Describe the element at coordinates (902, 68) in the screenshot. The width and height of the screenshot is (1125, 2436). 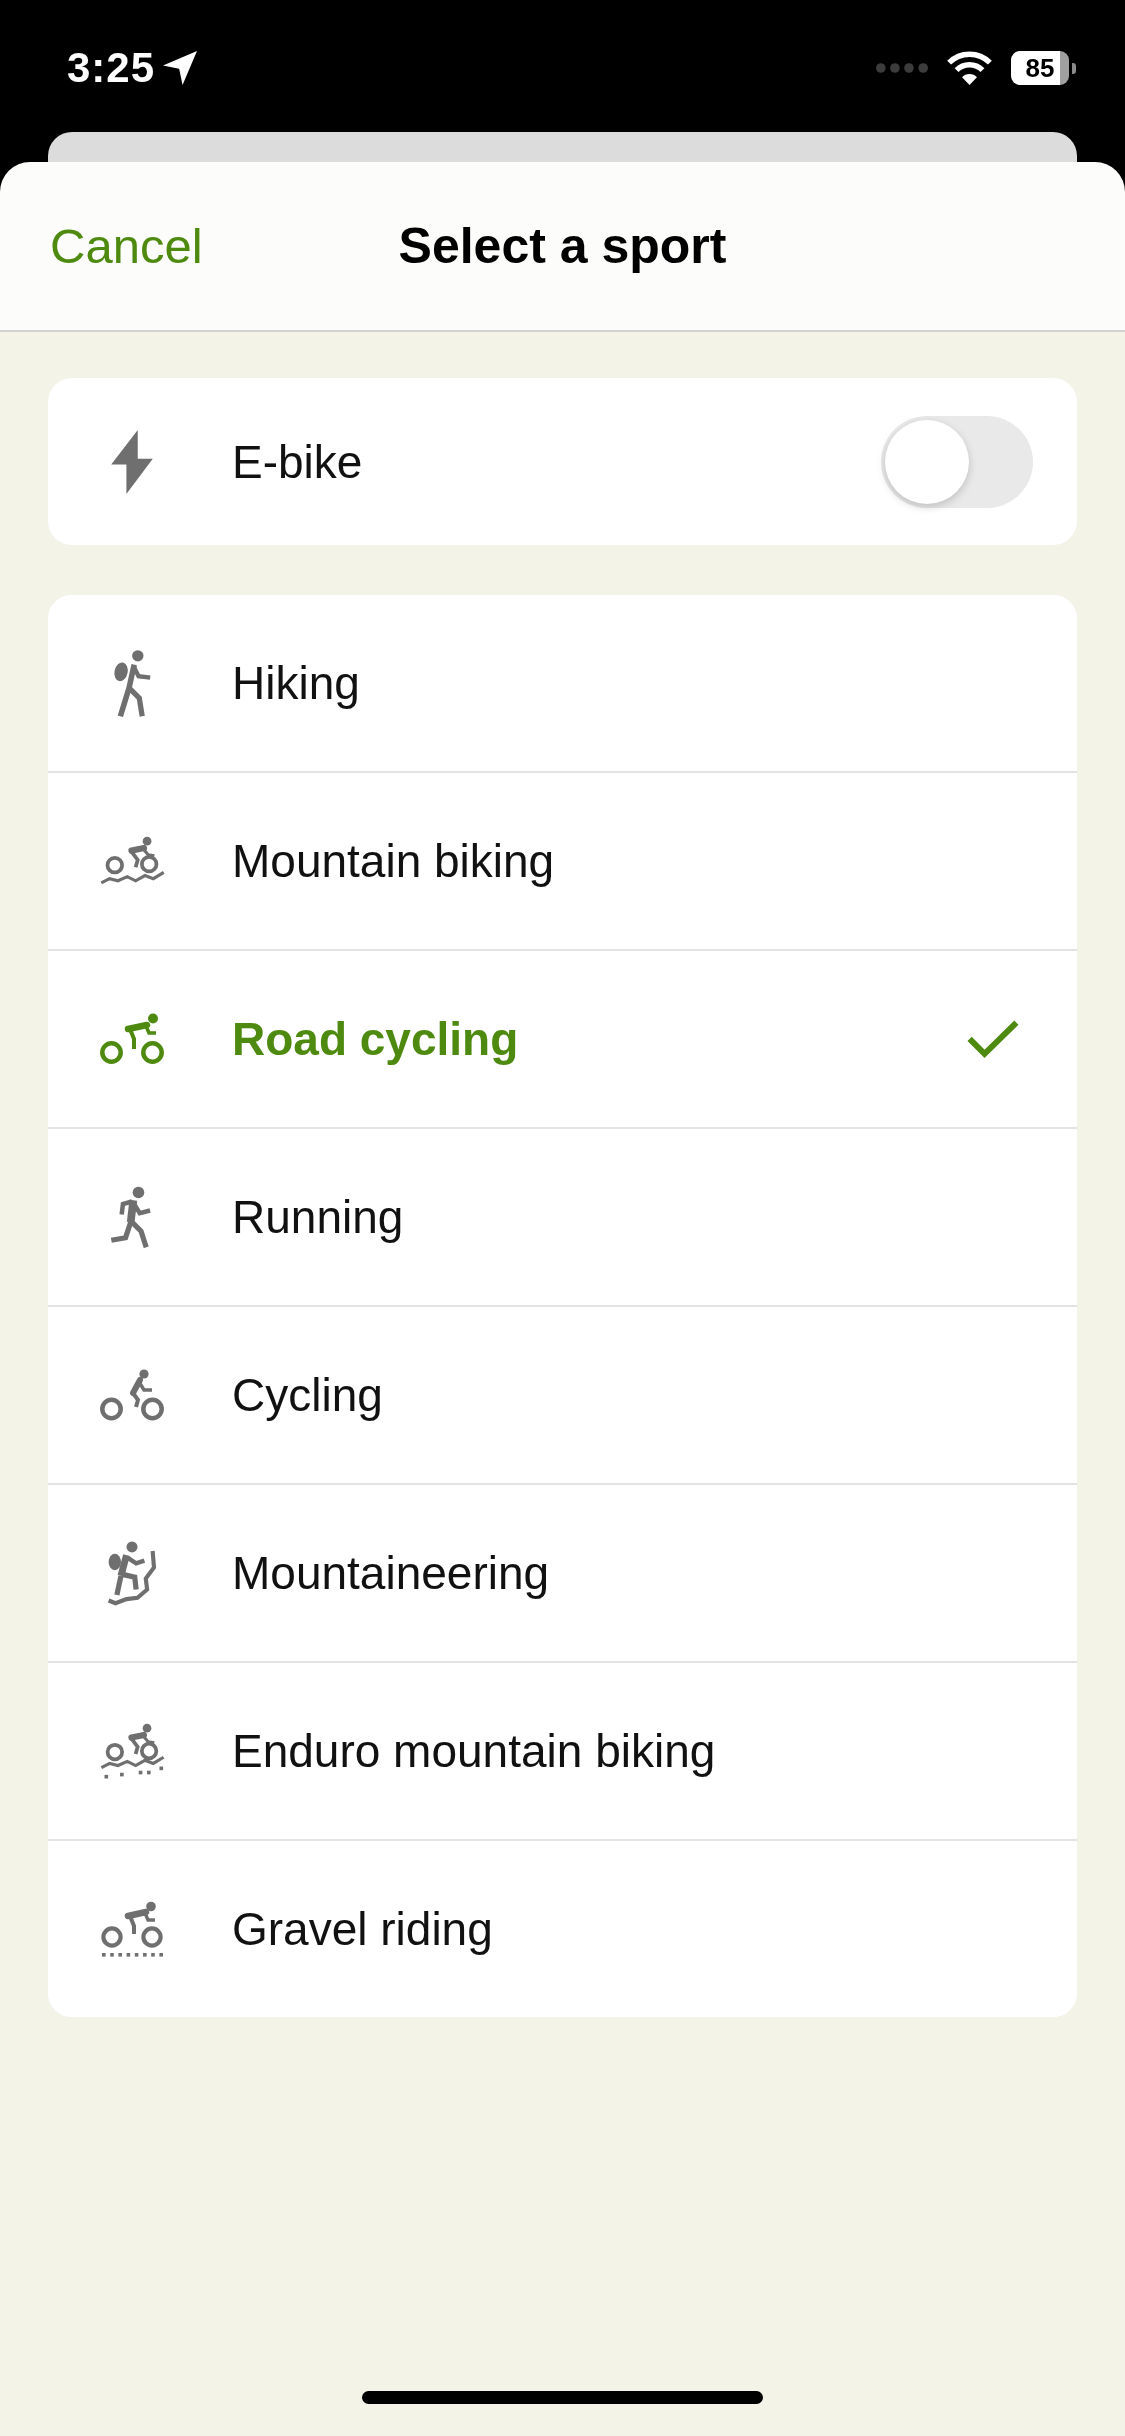
I see `signal-icon` at that location.